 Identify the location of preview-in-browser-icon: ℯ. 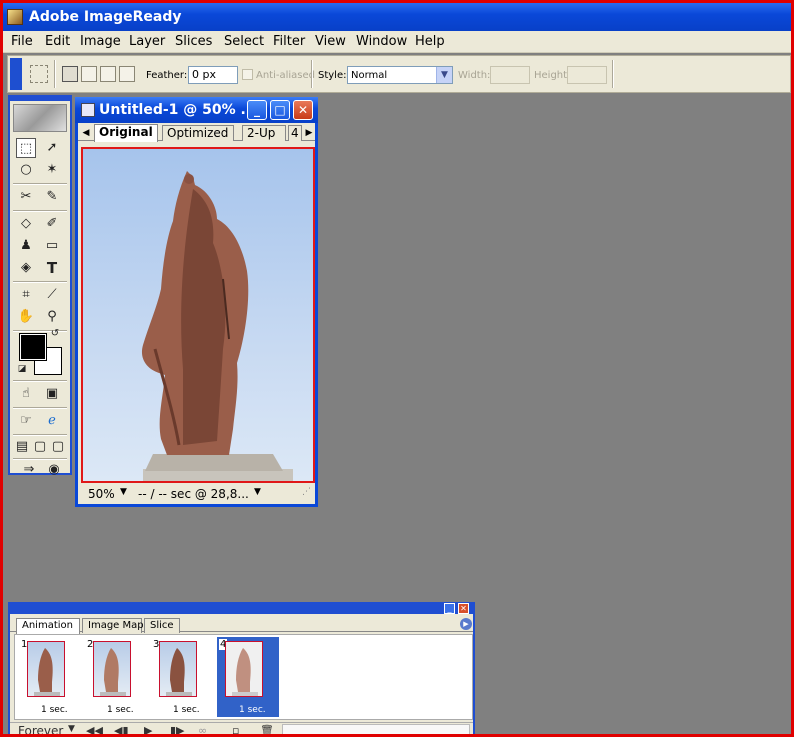
(52, 421).